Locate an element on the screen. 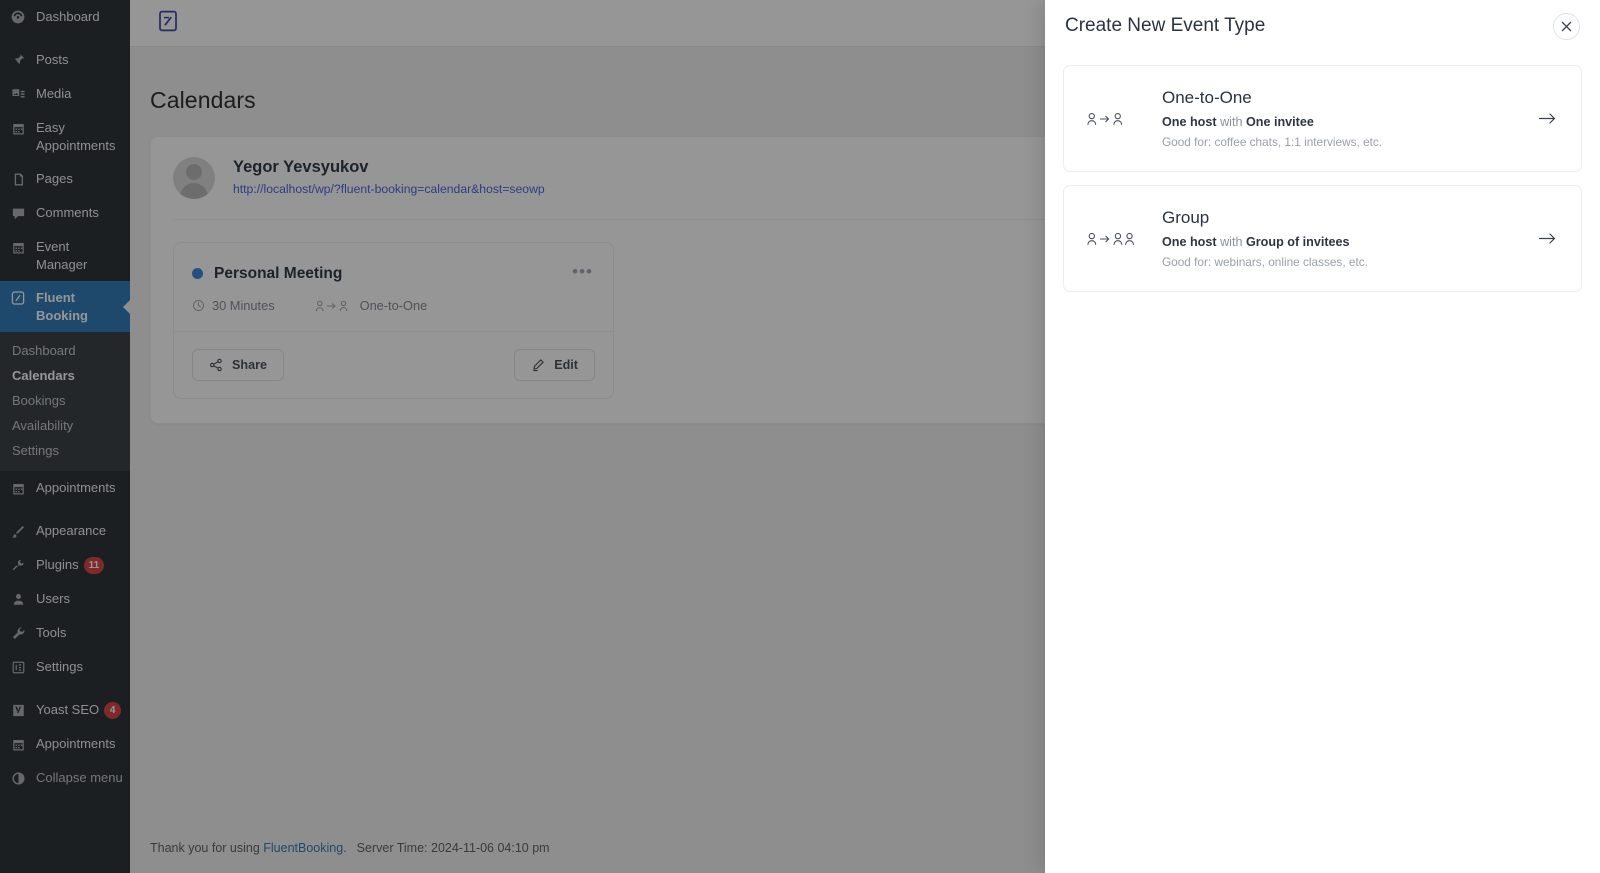 This screenshot has height=873, width=1600. one-to-group-icon is located at coordinates (1122, 239).